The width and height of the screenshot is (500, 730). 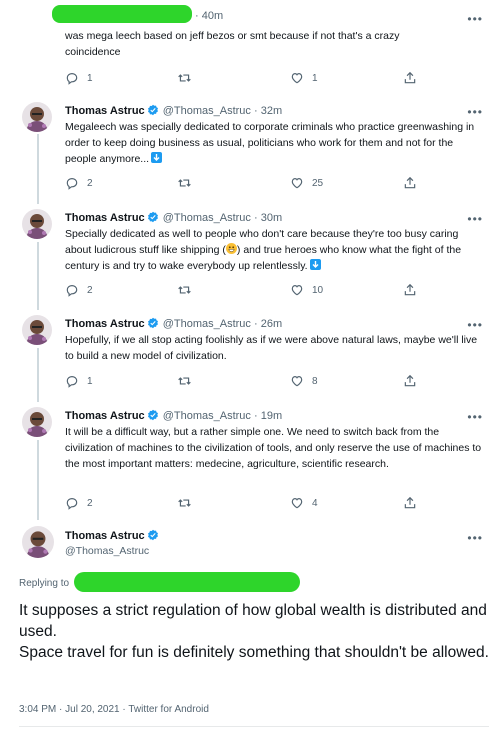 What do you see at coordinates (90, 78) in the screenshot?
I see `reply-count: 1` at bounding box center [90, 78].